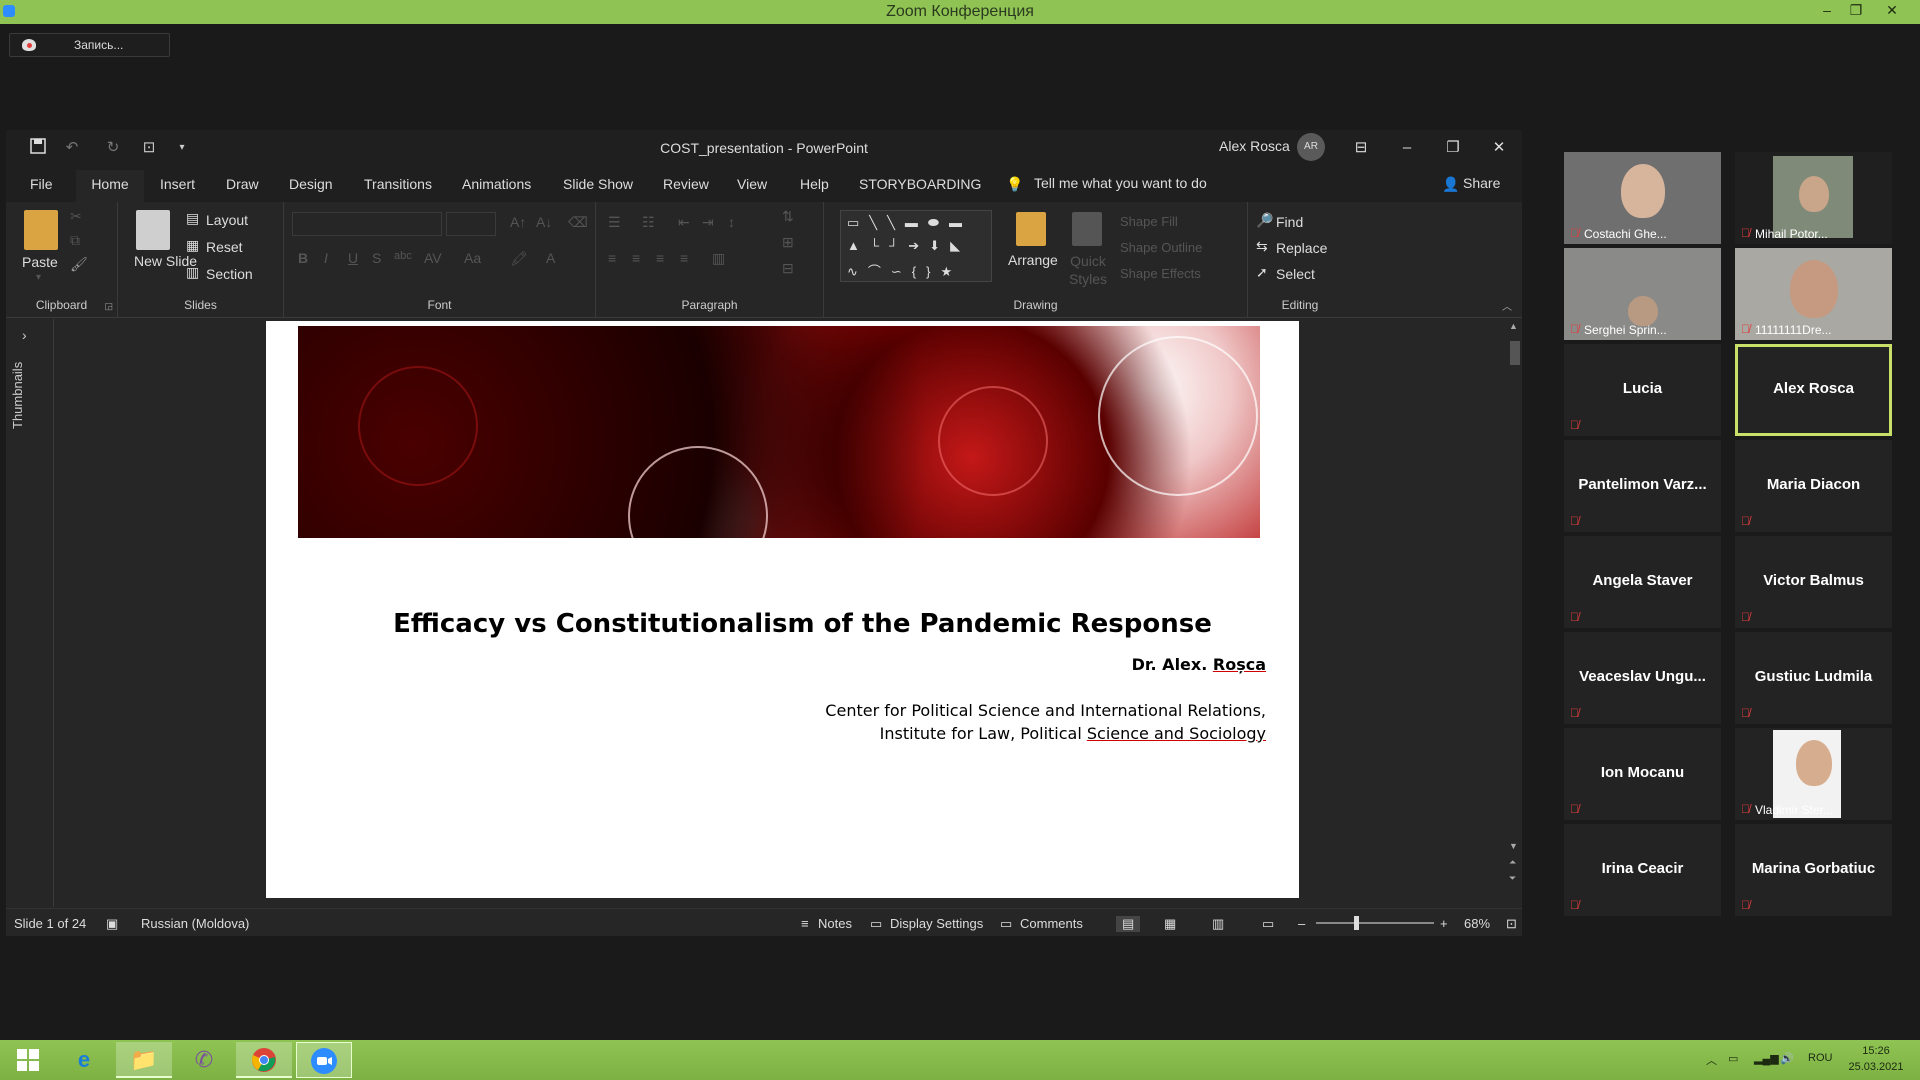  What do you see at coordinates (908, 246) in the screenshot?
I see `shapes-row-2-icon: ▲└┘➔⬇◣` at bounding box center [908, 246].